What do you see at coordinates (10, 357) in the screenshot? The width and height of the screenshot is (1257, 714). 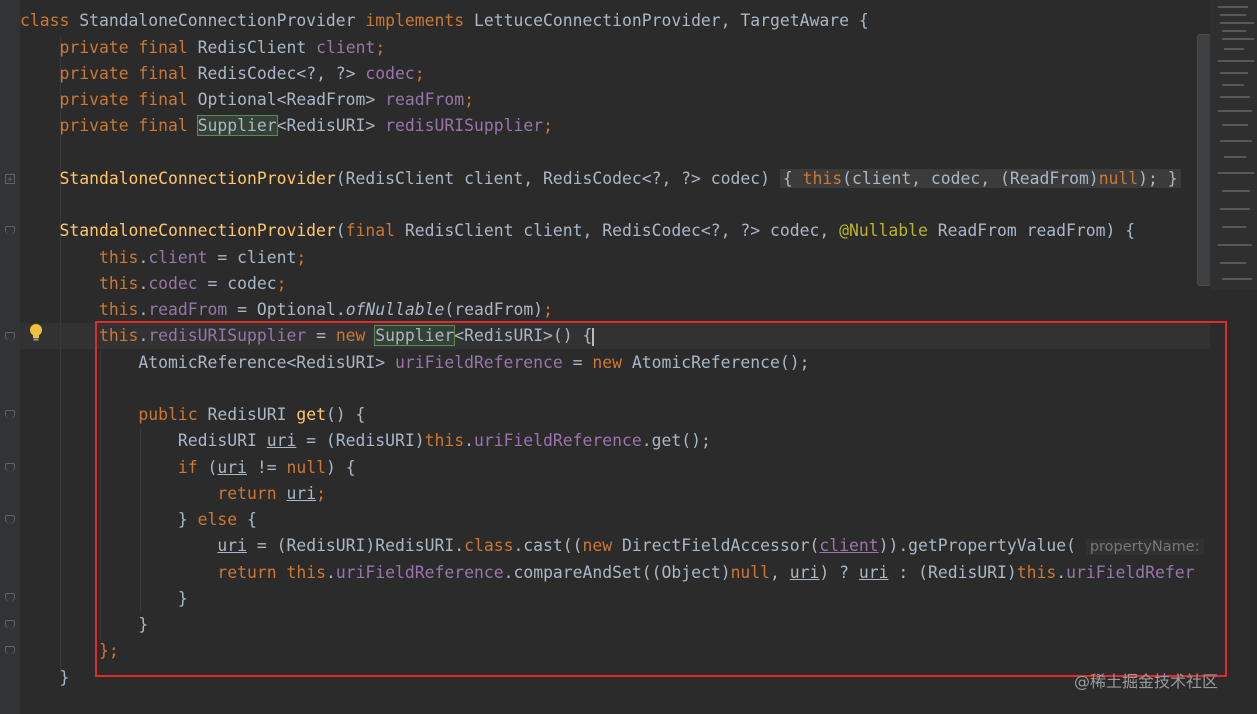 I see `editor-gutter: +` at bounding box center [10, 357].